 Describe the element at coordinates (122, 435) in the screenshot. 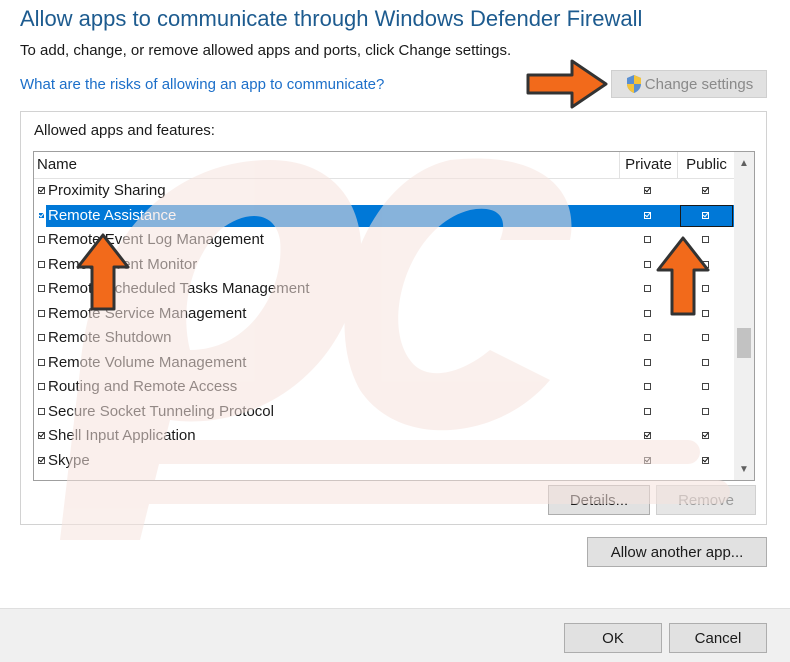

I see `app-name: Shell Input Application` at that location.